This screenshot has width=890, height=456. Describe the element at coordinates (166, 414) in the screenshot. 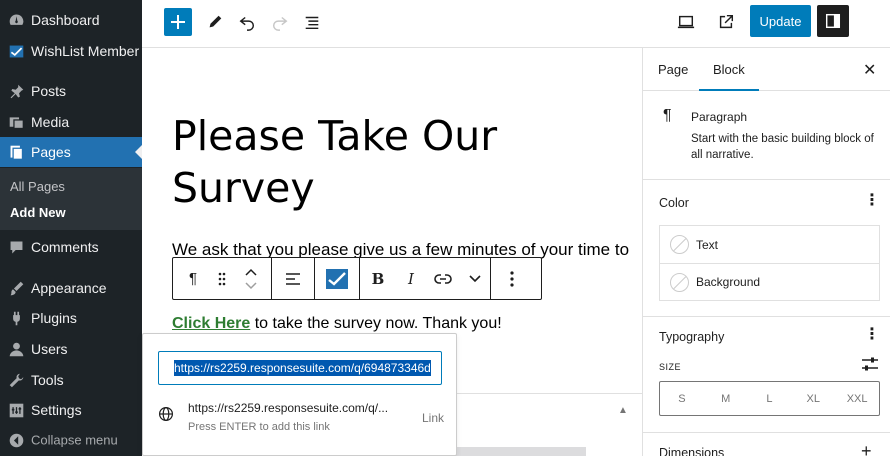

I see `globe-icon` at that location.